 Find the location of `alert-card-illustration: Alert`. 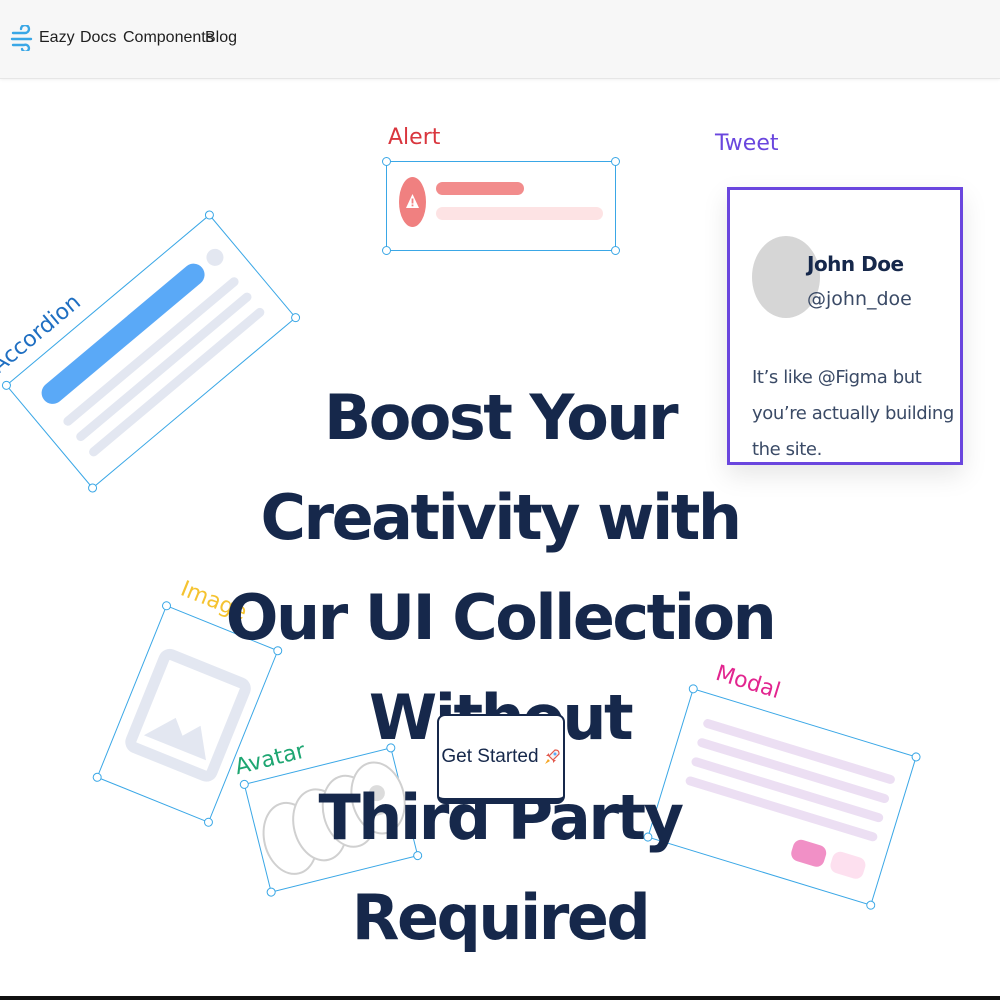

alert-card-illustration: Alert is located at coordinates (501, 190).